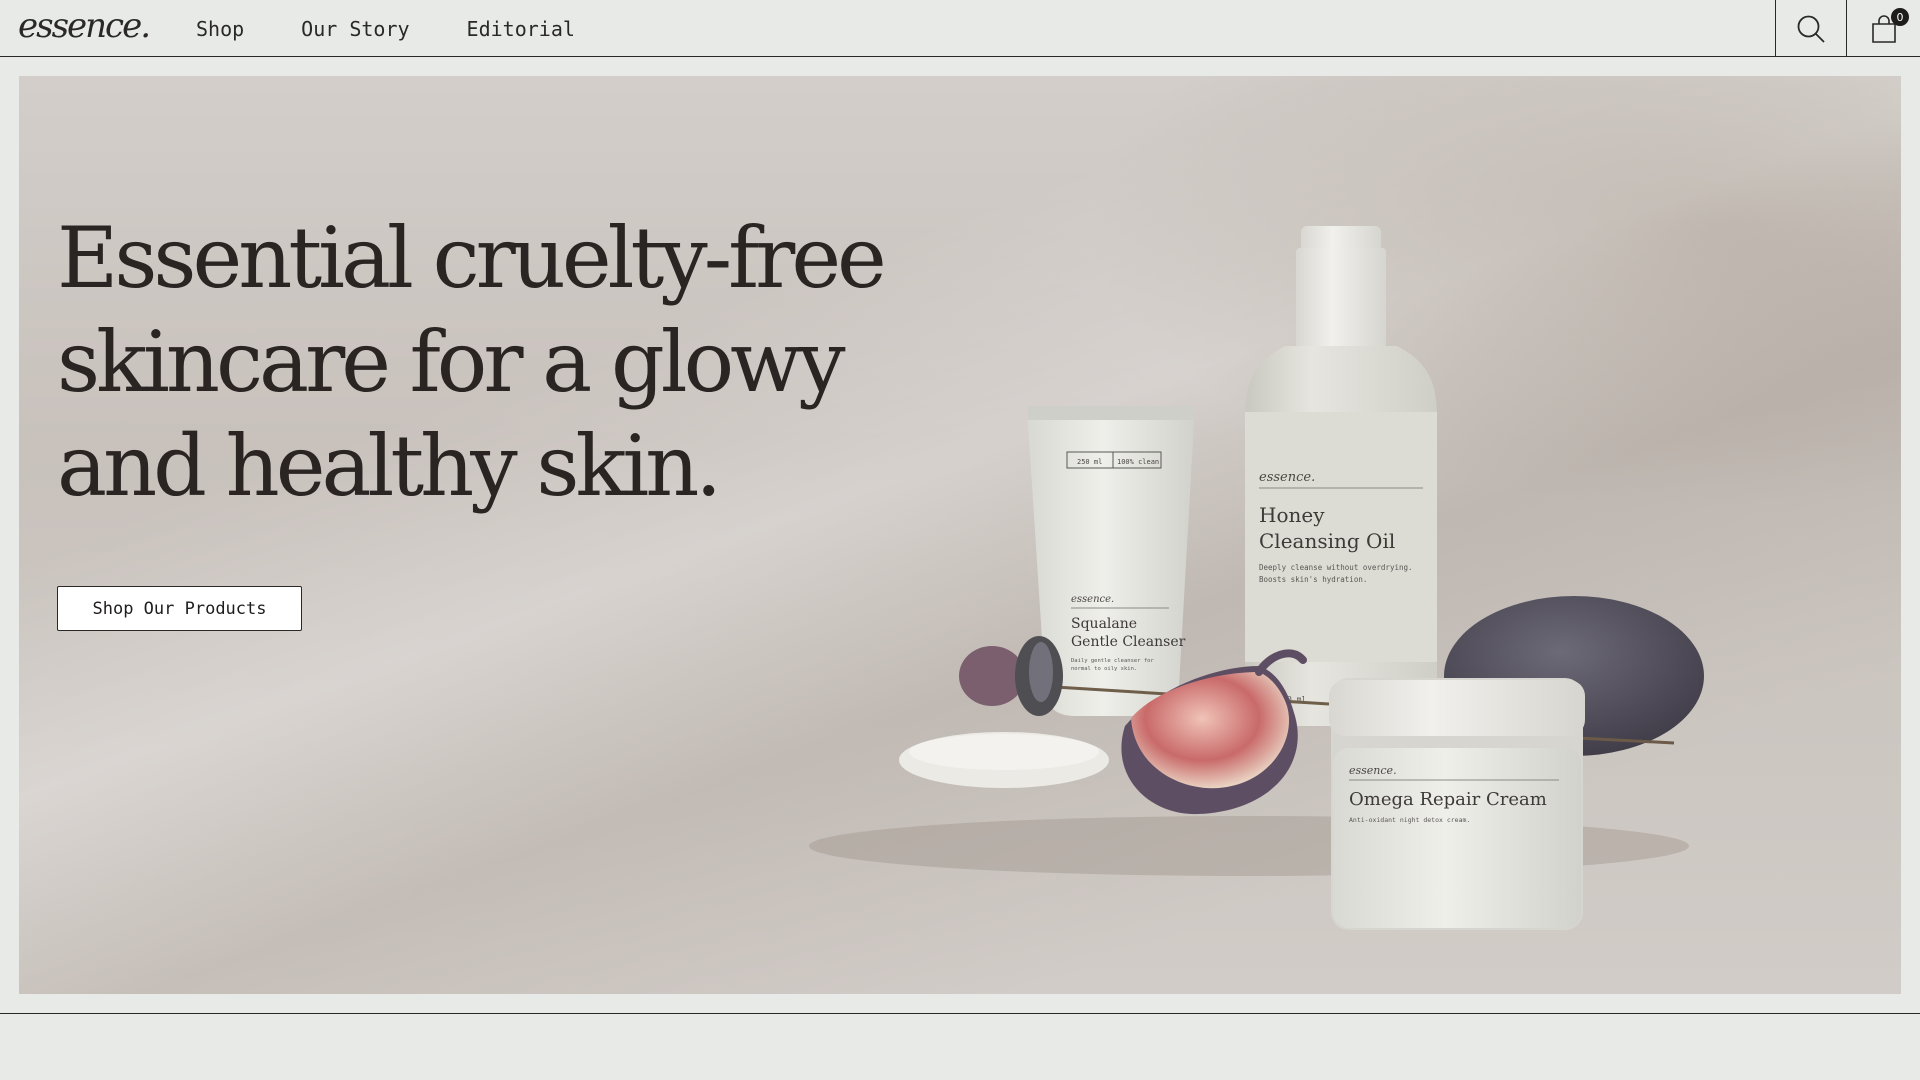  I want to click on search-icon, so click(1811, 29).